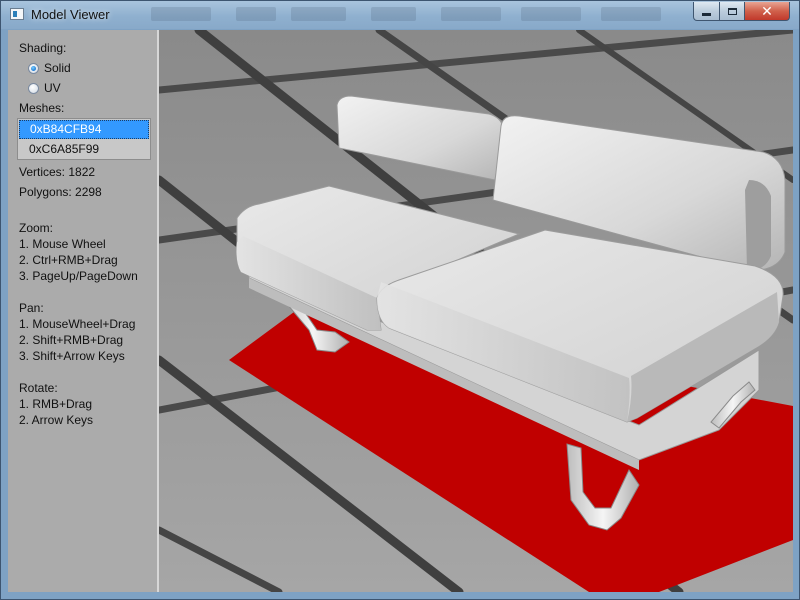  What do you see at coordinates (33, 68) in the screenshot?
I see `radio-button-checked-icon` at bounding box center [33, 68].